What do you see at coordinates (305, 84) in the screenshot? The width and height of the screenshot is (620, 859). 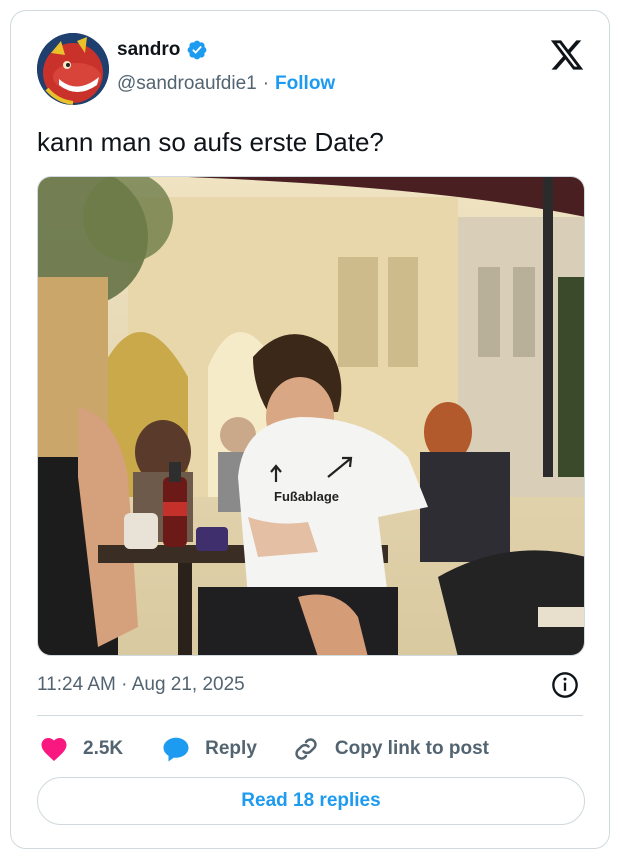 I see `follow-button: Follow` at bounding box center [305, 84].